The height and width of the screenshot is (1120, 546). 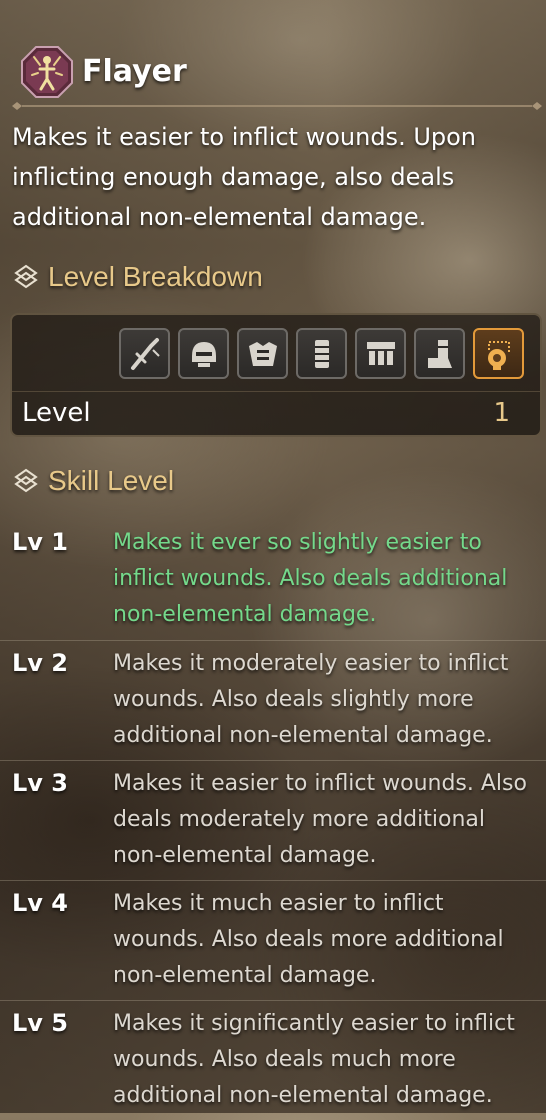 What do you see at coordinates (276, 412) in the screenshot?
I see `level-total-row: Level 1` at bounding box center [276, 412].